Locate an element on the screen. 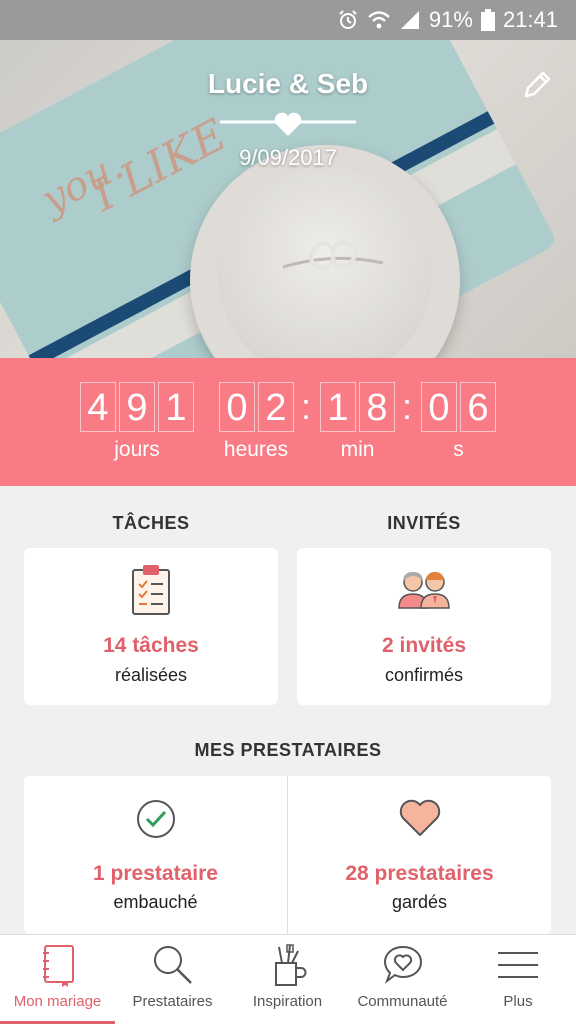 The image size is (576, 1024). days-digit: 9 is located at coordinates (137, 407).